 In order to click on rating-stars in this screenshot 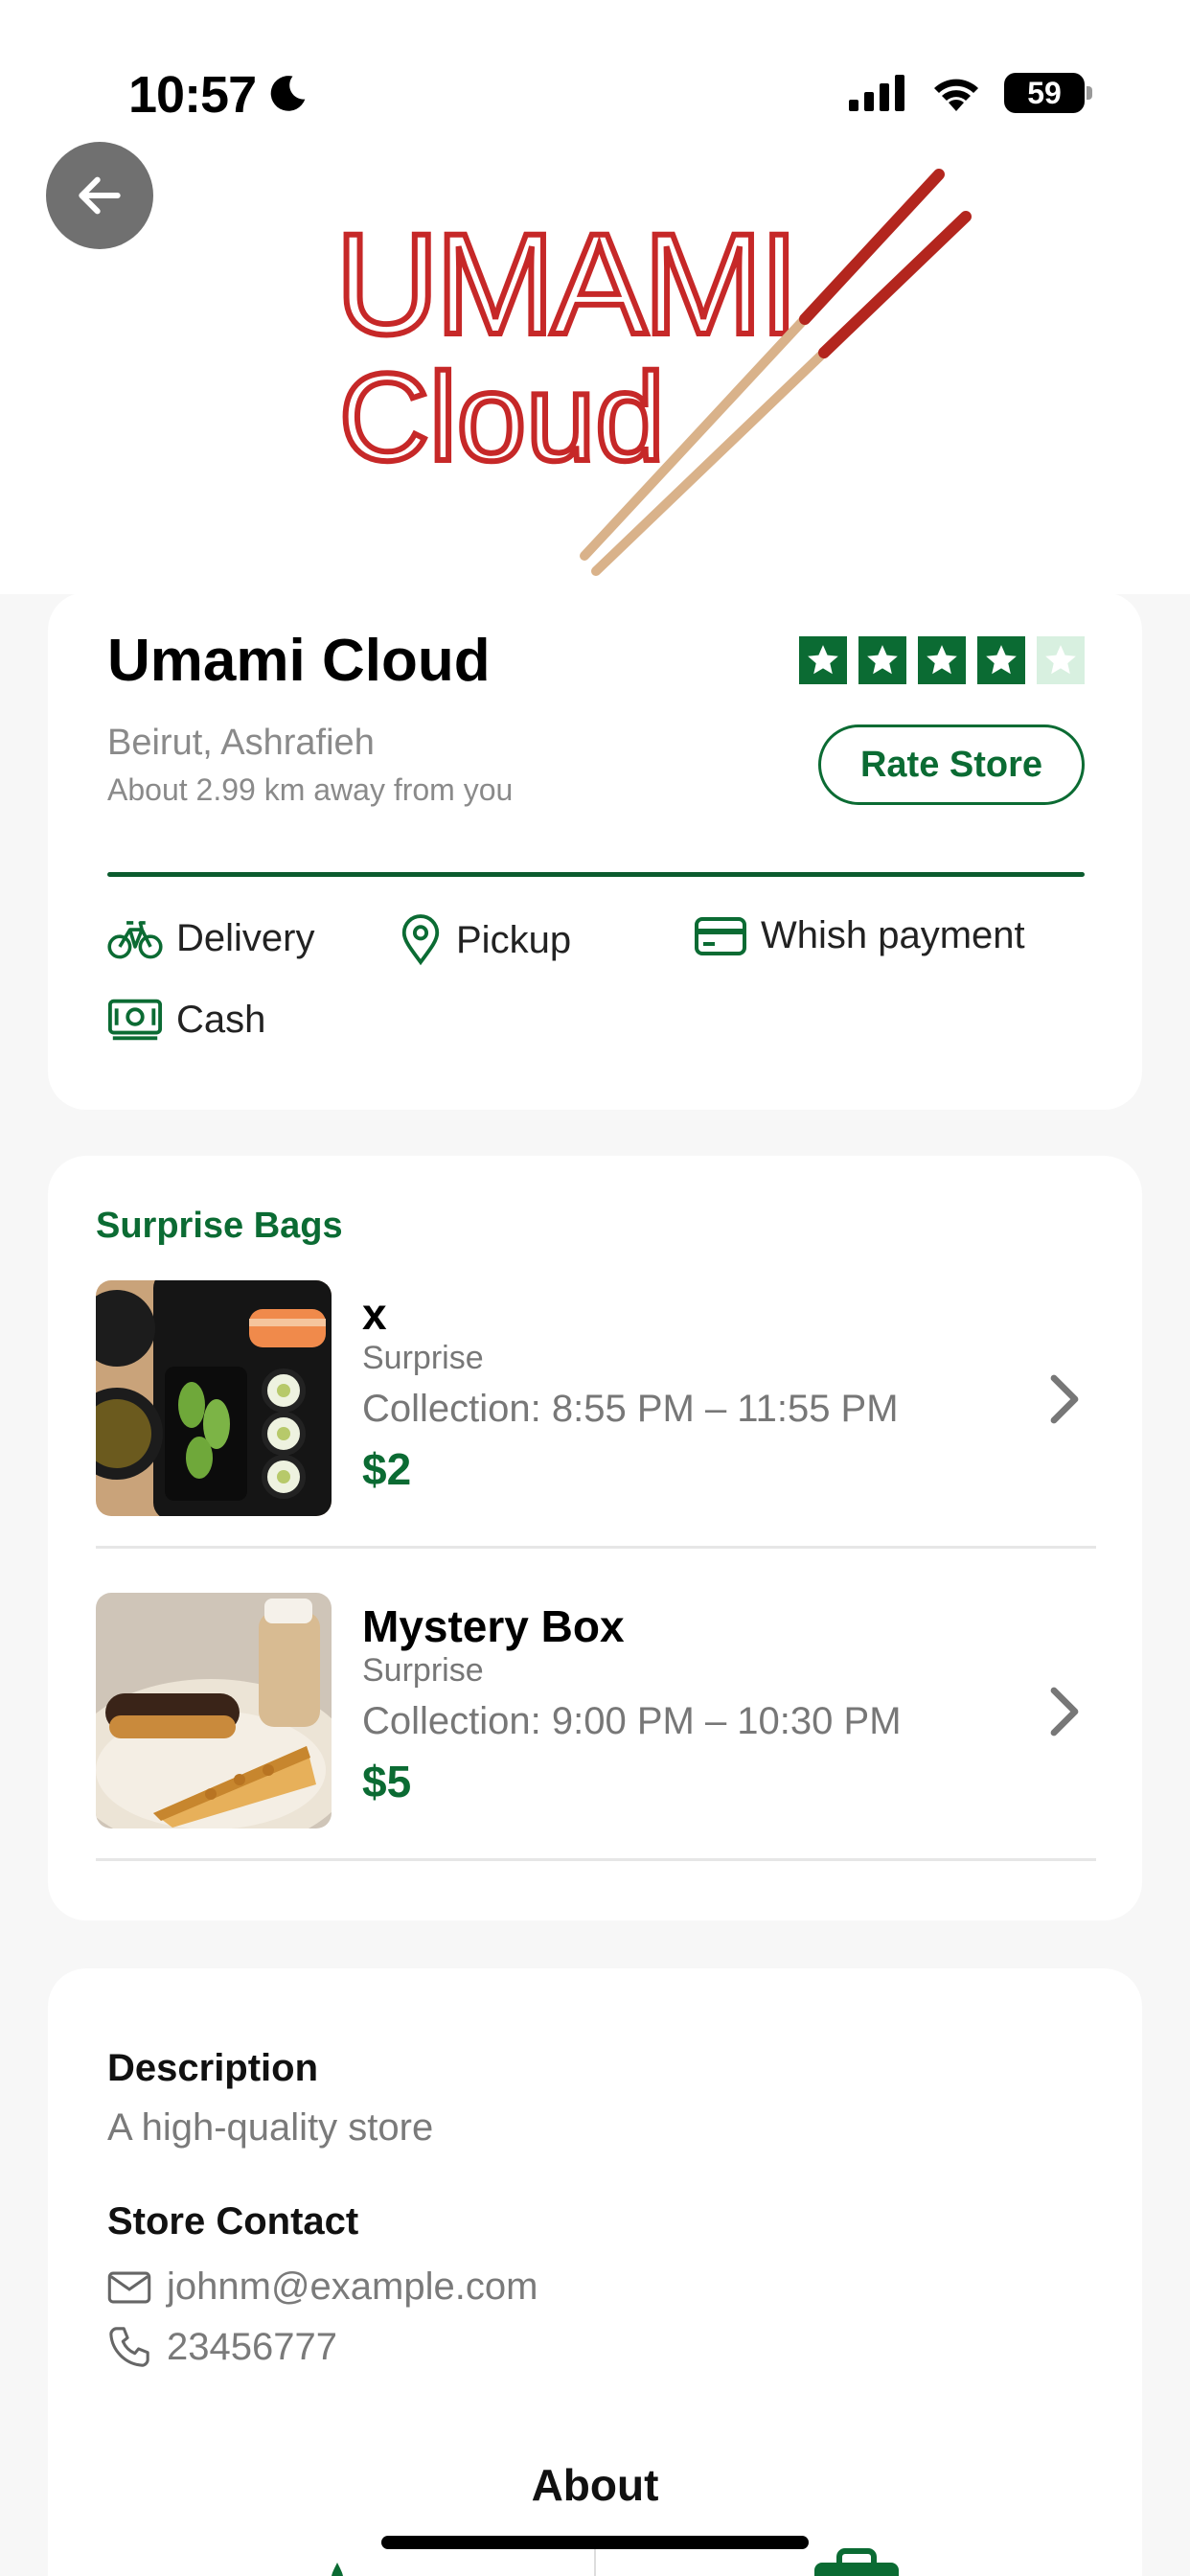, I will do `click(942, 660)`.